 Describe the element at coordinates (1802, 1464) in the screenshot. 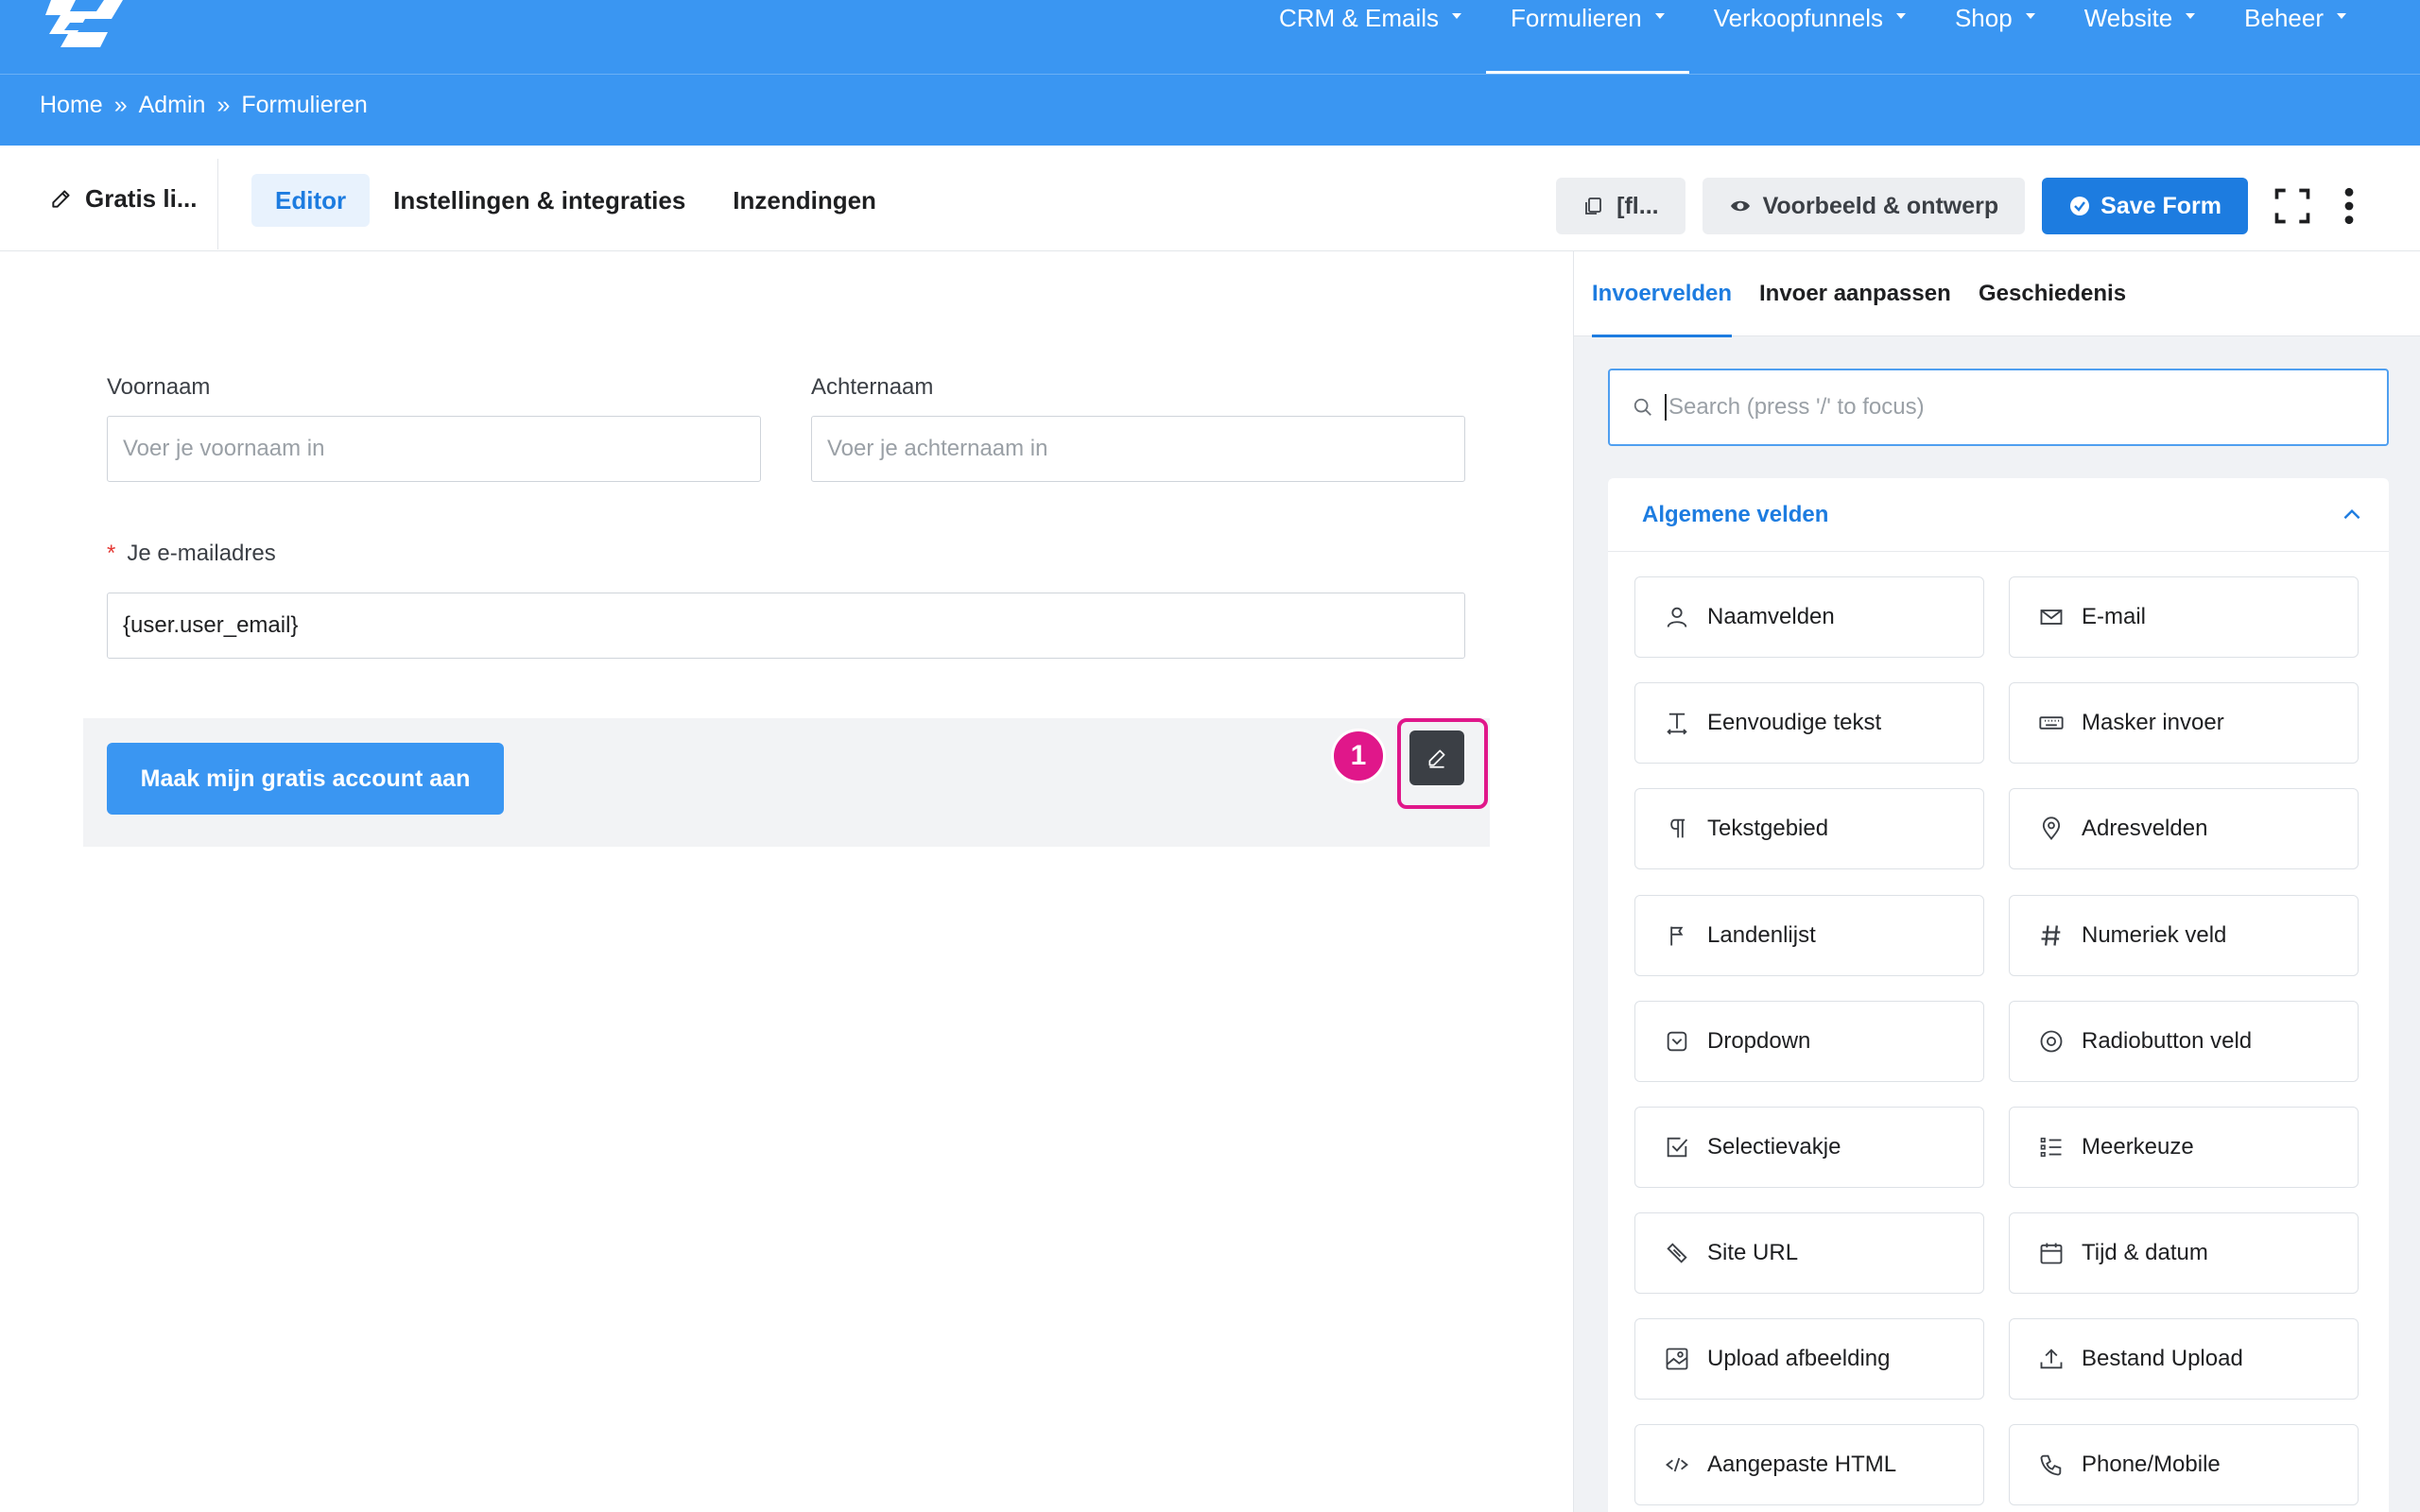

I see `field-label: Aangepaste HTML` at that location.